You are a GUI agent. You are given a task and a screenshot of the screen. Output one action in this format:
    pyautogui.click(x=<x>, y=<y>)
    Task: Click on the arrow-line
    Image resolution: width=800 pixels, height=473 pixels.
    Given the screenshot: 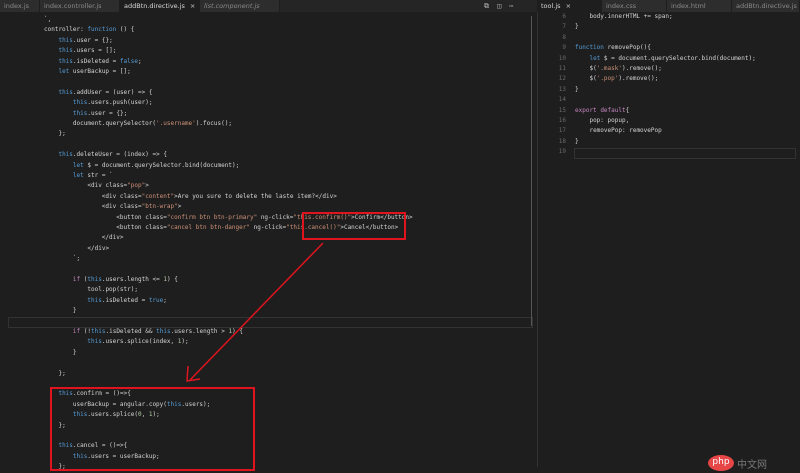 What is the action you would take?
    pyautogui.click(x=256, y=311)
    